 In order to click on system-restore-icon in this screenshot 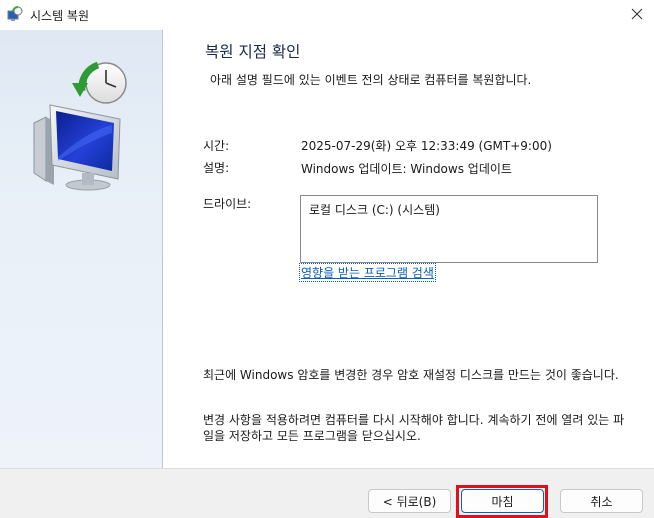, I will do `click(15, 14)`.